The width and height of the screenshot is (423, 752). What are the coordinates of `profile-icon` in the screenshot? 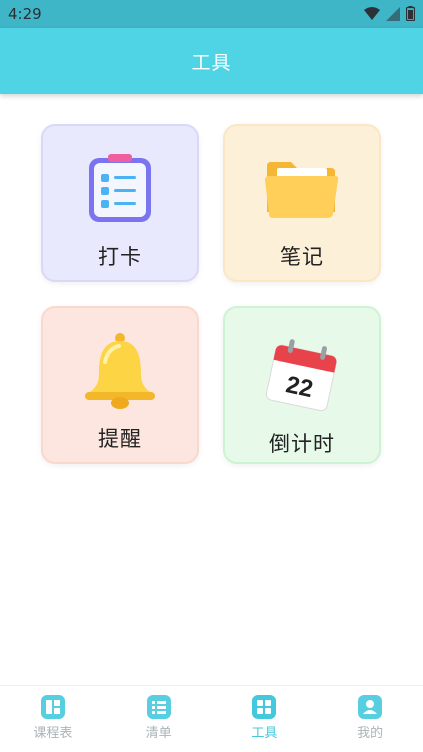 It's located at (370, 707).